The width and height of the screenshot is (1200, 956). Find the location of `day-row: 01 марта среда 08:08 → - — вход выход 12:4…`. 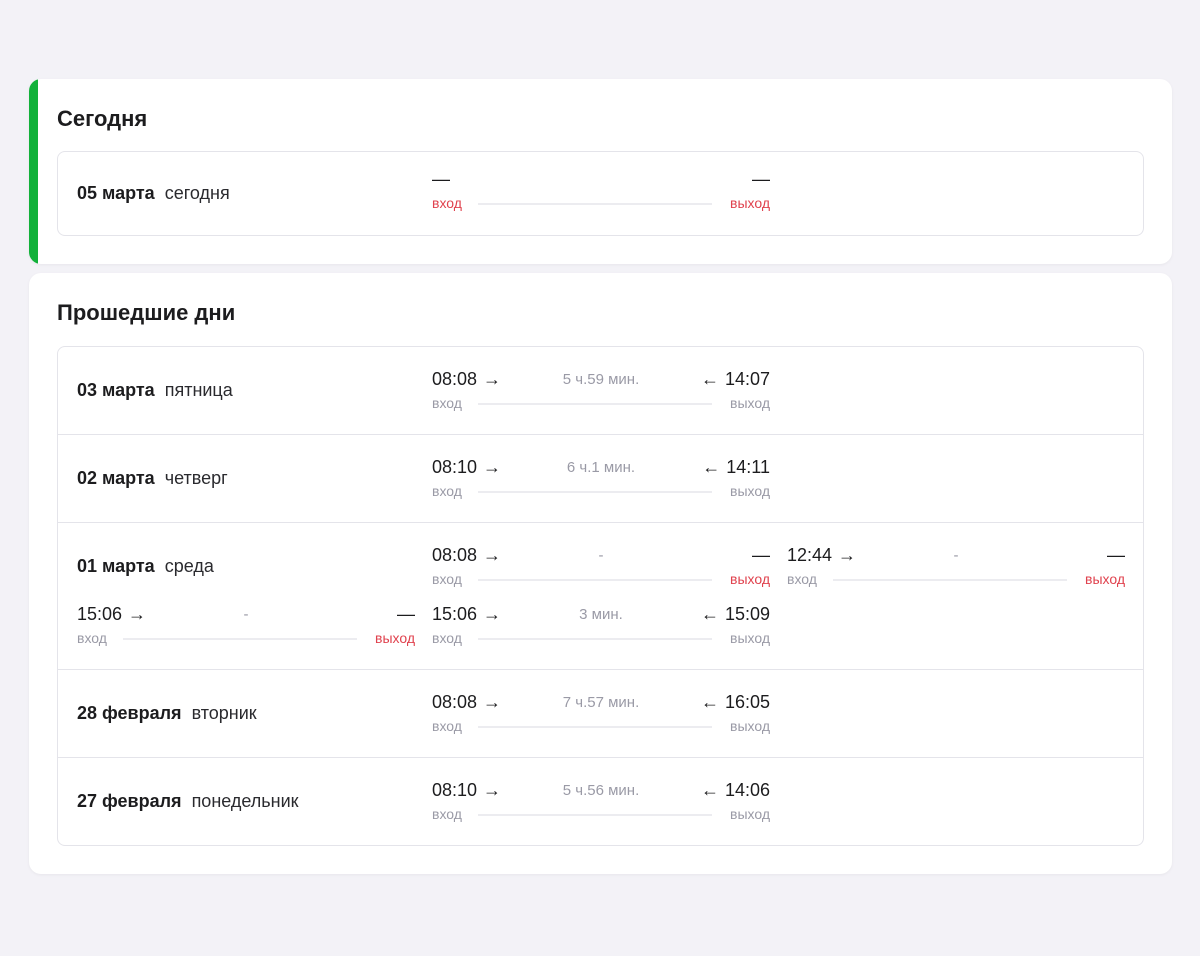

day-row: 01 марта среда 08:08 → - — вход выход 12:4… is located at coordinates (600, 596).